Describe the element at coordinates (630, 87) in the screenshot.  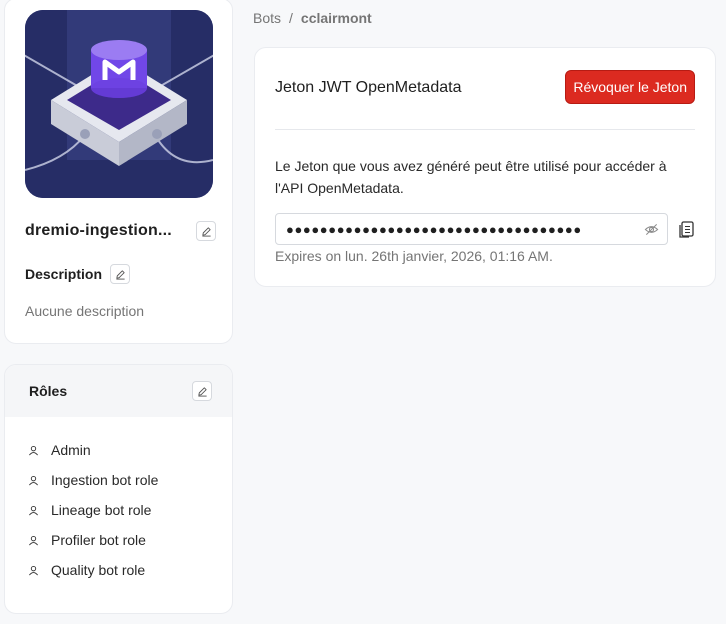
I see `revoke-token-button: Révoquer le Jeton` at that location.